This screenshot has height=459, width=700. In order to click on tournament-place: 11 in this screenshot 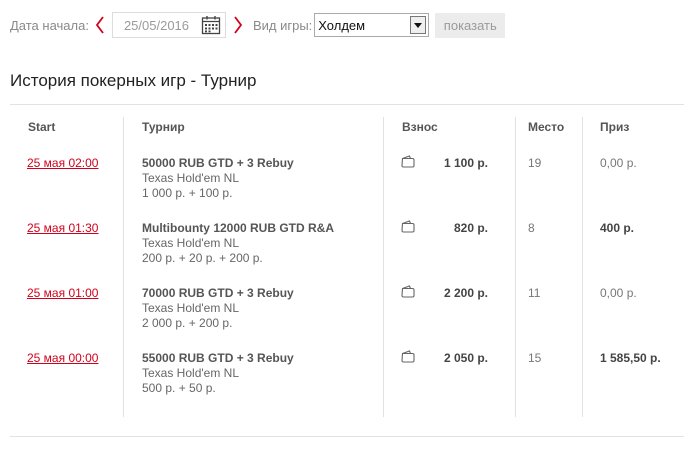, I will do `click(534, 293)`.